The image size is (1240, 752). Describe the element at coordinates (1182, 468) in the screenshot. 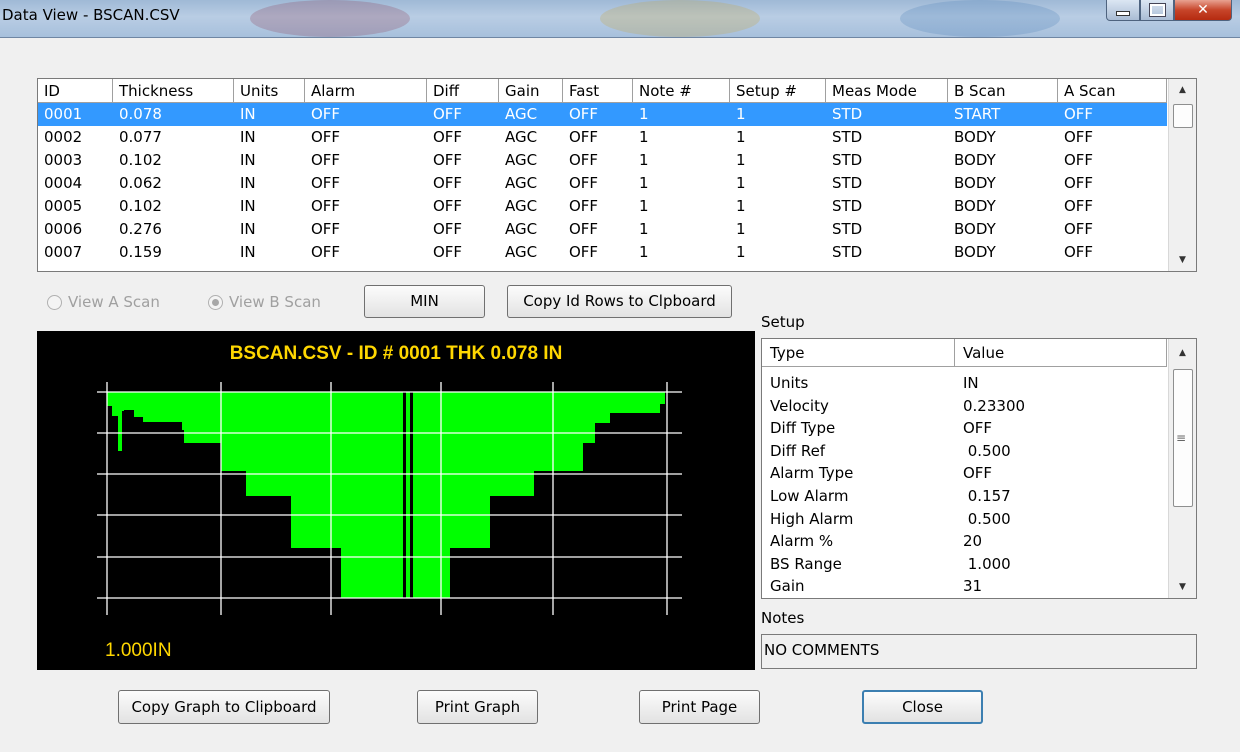

I see `setup-scrollbar: ▲ ≡ ▼` at that location.